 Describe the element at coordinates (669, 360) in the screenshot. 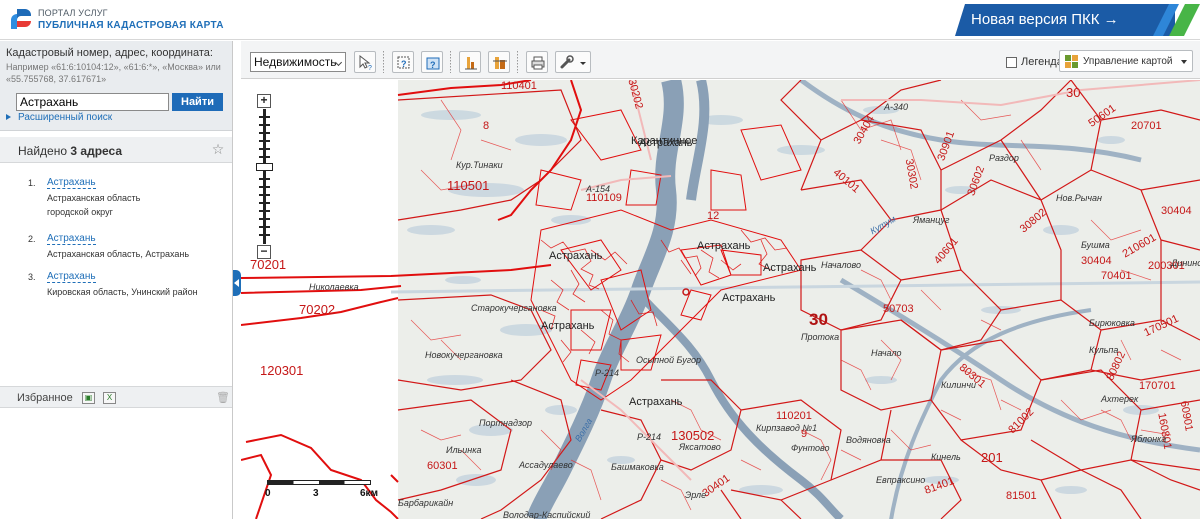

I see `place-label: Осыпной Бугор` at that location.